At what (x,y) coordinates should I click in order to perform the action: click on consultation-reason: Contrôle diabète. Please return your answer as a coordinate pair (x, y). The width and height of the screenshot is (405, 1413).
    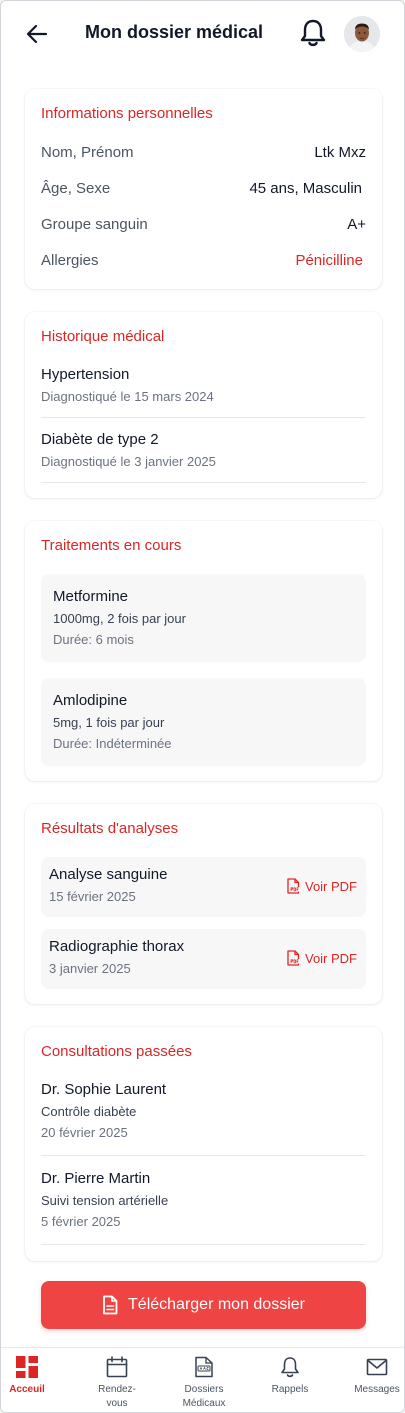
    Looking at the image, I should click on (89, 1111).